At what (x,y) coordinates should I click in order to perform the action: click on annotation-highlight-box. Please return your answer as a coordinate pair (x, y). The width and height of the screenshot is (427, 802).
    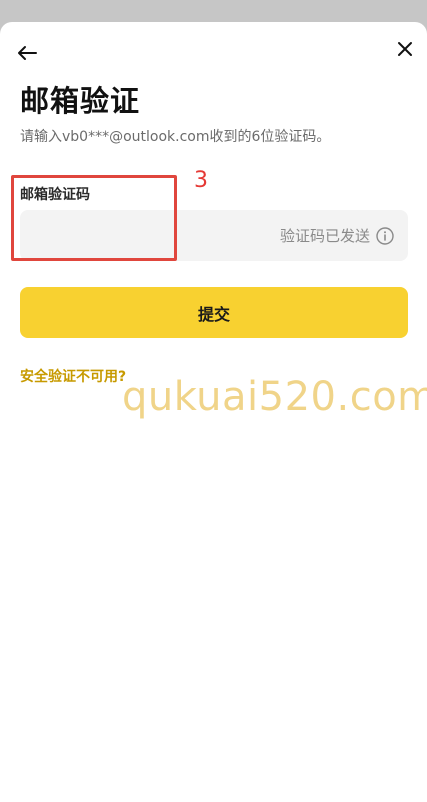
    Looking at the image, I should click on (94, 218).